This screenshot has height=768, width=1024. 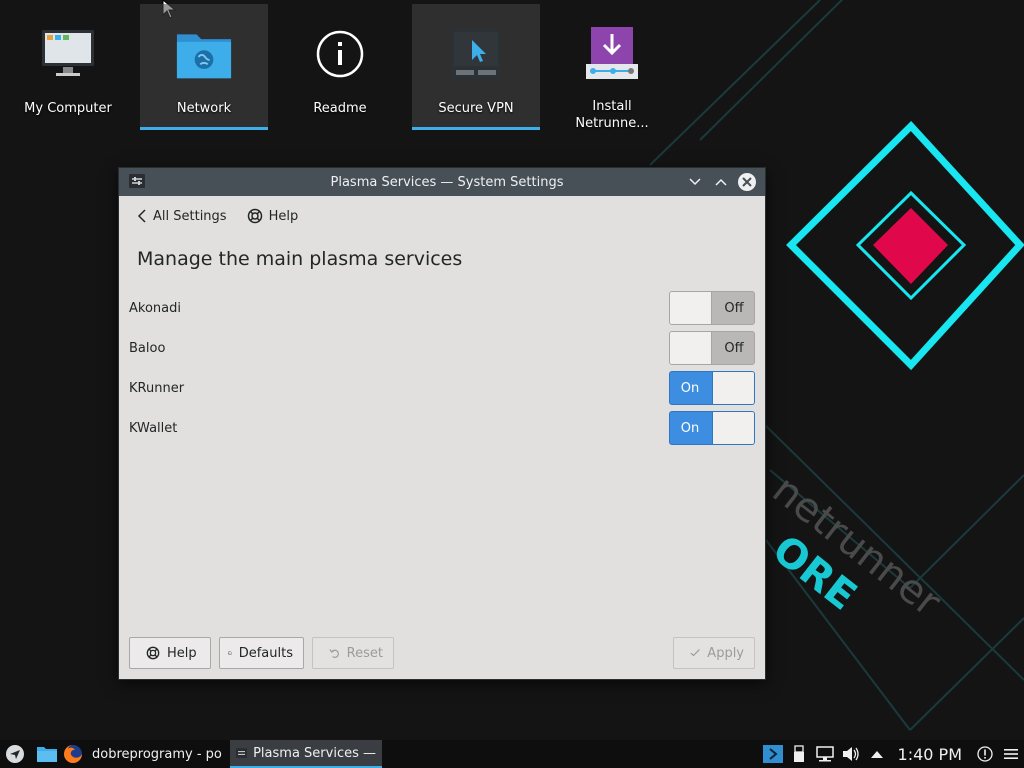 I want to click on system-tray: 1:40 PM, so click(x=892, y=754).